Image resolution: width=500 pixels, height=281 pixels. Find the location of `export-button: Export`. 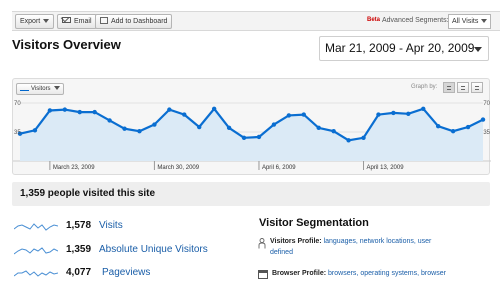

export-button: Export is located at coordinates (35, 21).